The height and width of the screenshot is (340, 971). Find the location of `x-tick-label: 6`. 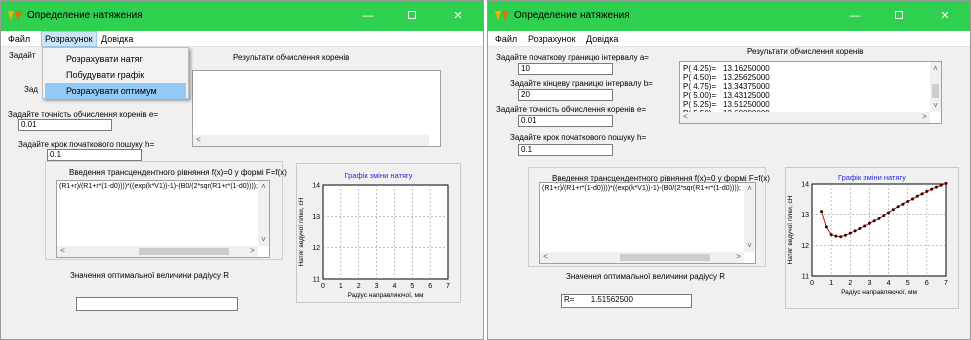

x-tick-label: 6 is located at coordinates (927, 283).